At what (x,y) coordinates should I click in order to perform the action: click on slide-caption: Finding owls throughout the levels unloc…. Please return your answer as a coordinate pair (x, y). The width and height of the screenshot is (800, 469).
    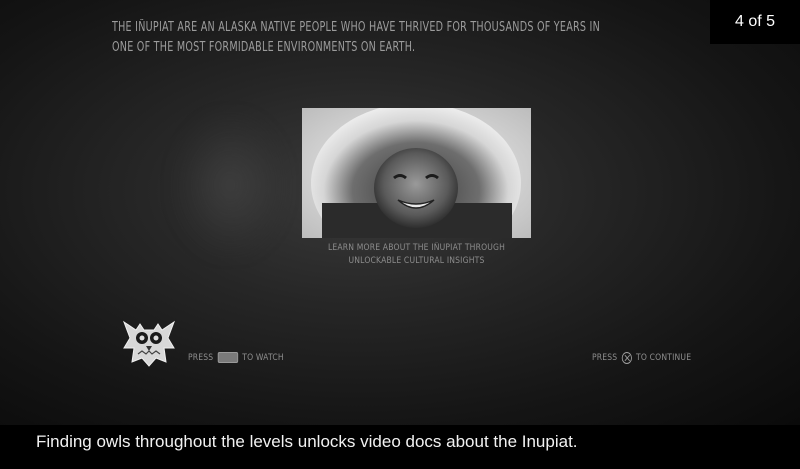
    Looking at the image, I should click on (307, 441).